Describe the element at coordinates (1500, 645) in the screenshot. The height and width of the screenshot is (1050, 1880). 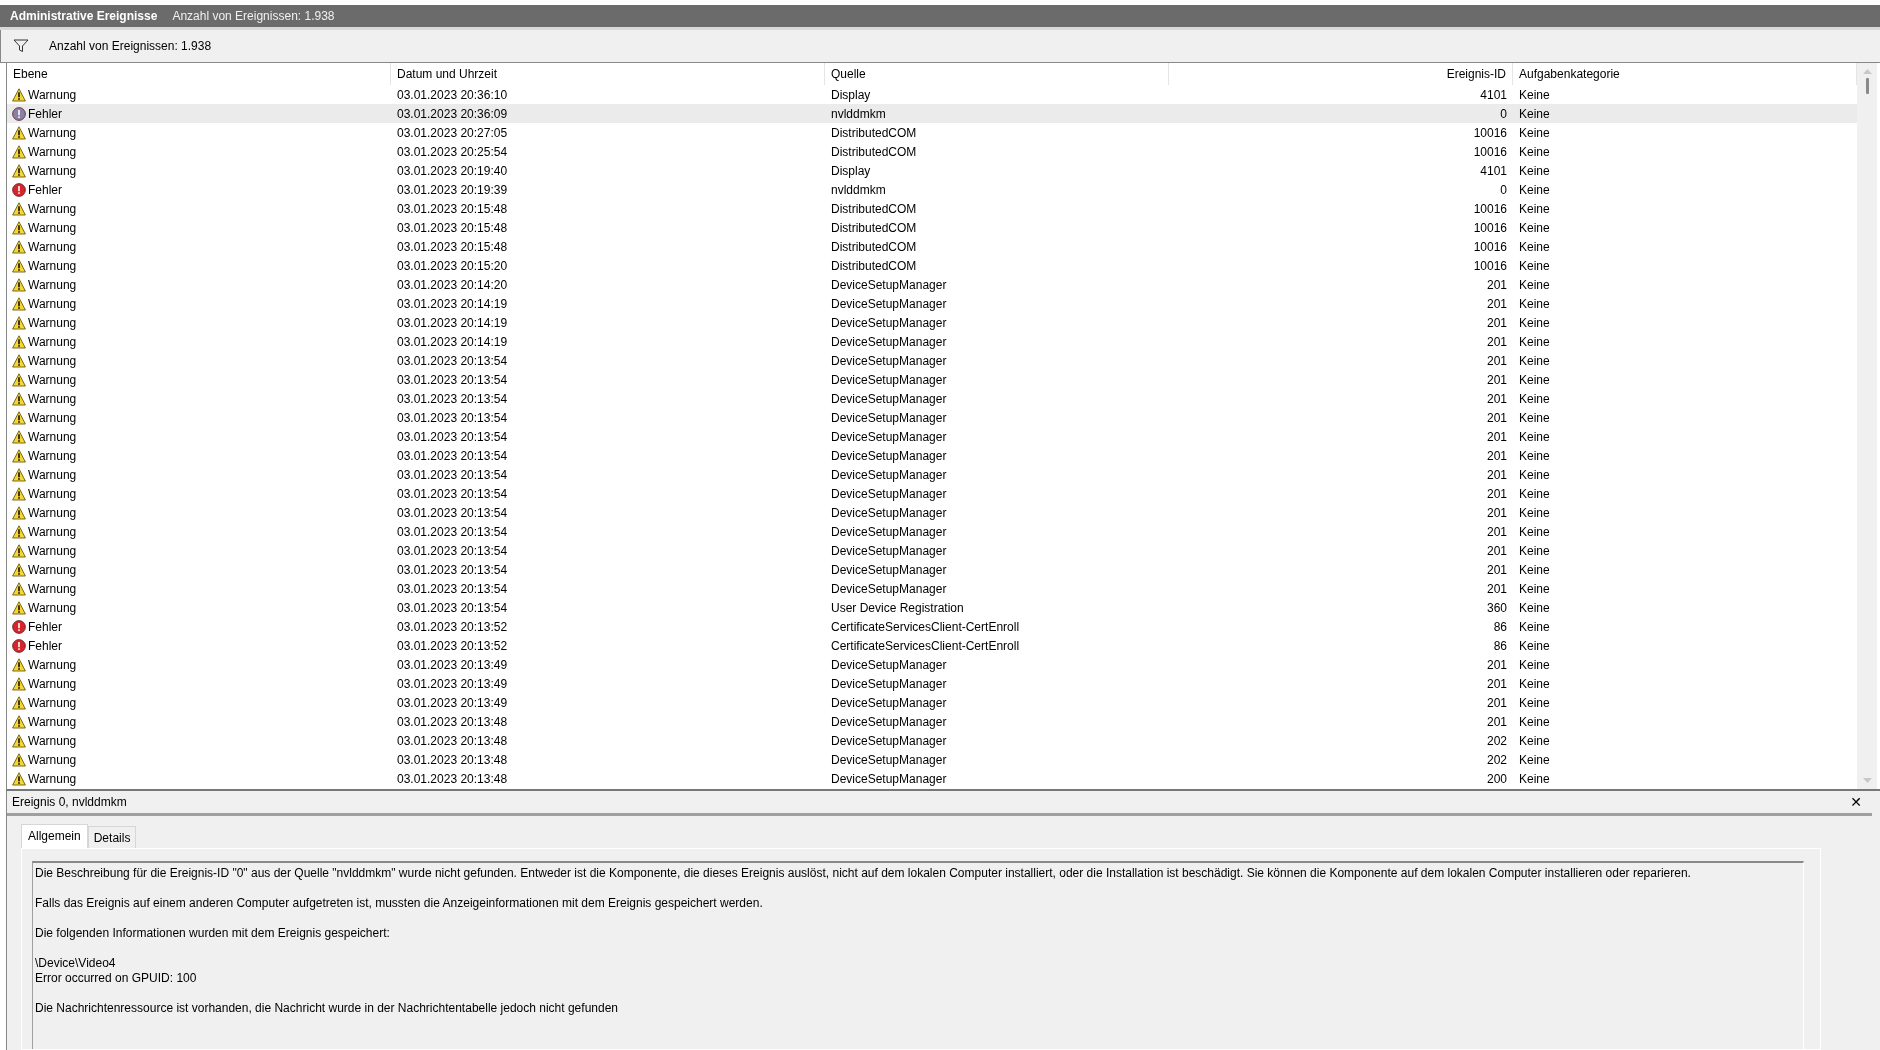
I see `event-id-text: 86` at that location.